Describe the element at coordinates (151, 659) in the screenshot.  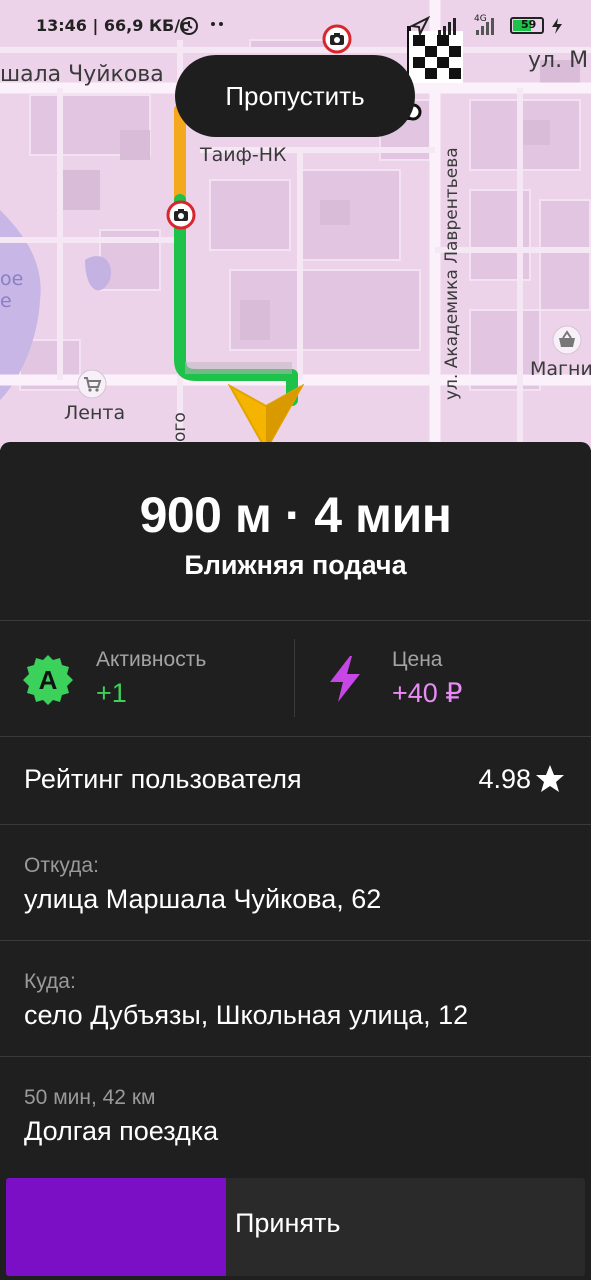
I see `activity-label: Активность` at that location.